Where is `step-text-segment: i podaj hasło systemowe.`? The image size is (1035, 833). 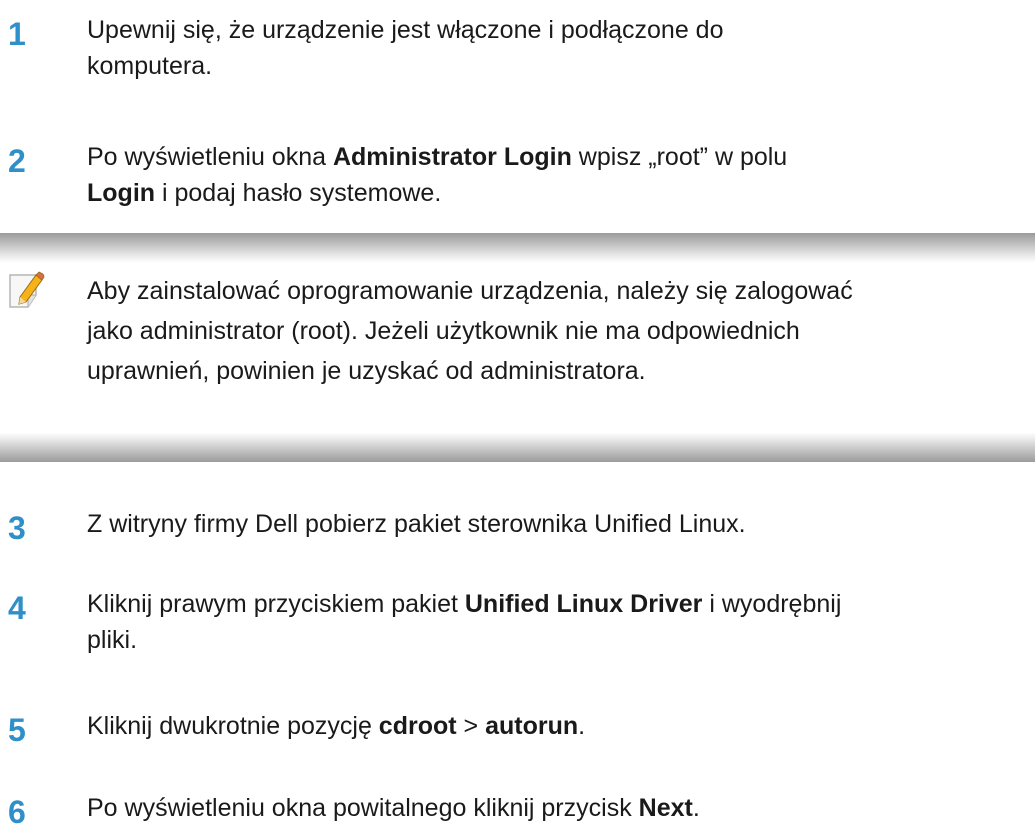 step-text-segment: i podaj hasło systemowe. is located at coordinates (298, 193).